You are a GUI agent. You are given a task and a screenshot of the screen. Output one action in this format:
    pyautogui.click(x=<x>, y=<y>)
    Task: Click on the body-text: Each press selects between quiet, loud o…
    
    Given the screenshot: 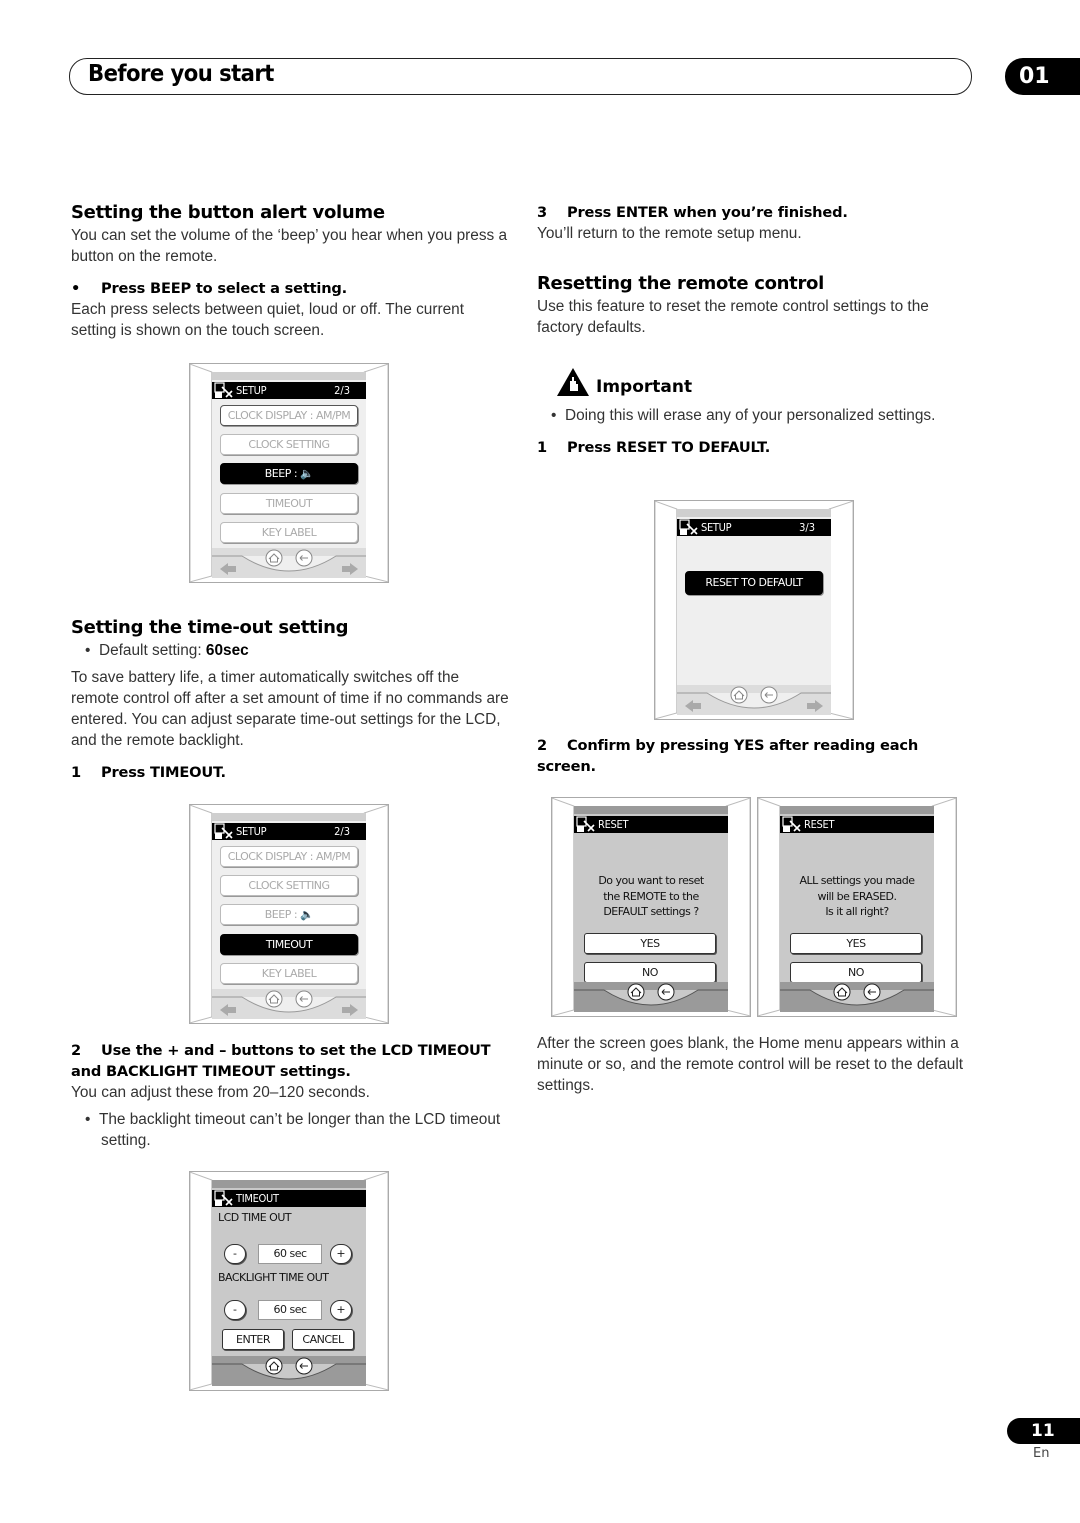 What is the action you would take?
    pyautogui.click(x=267, y=320)
    